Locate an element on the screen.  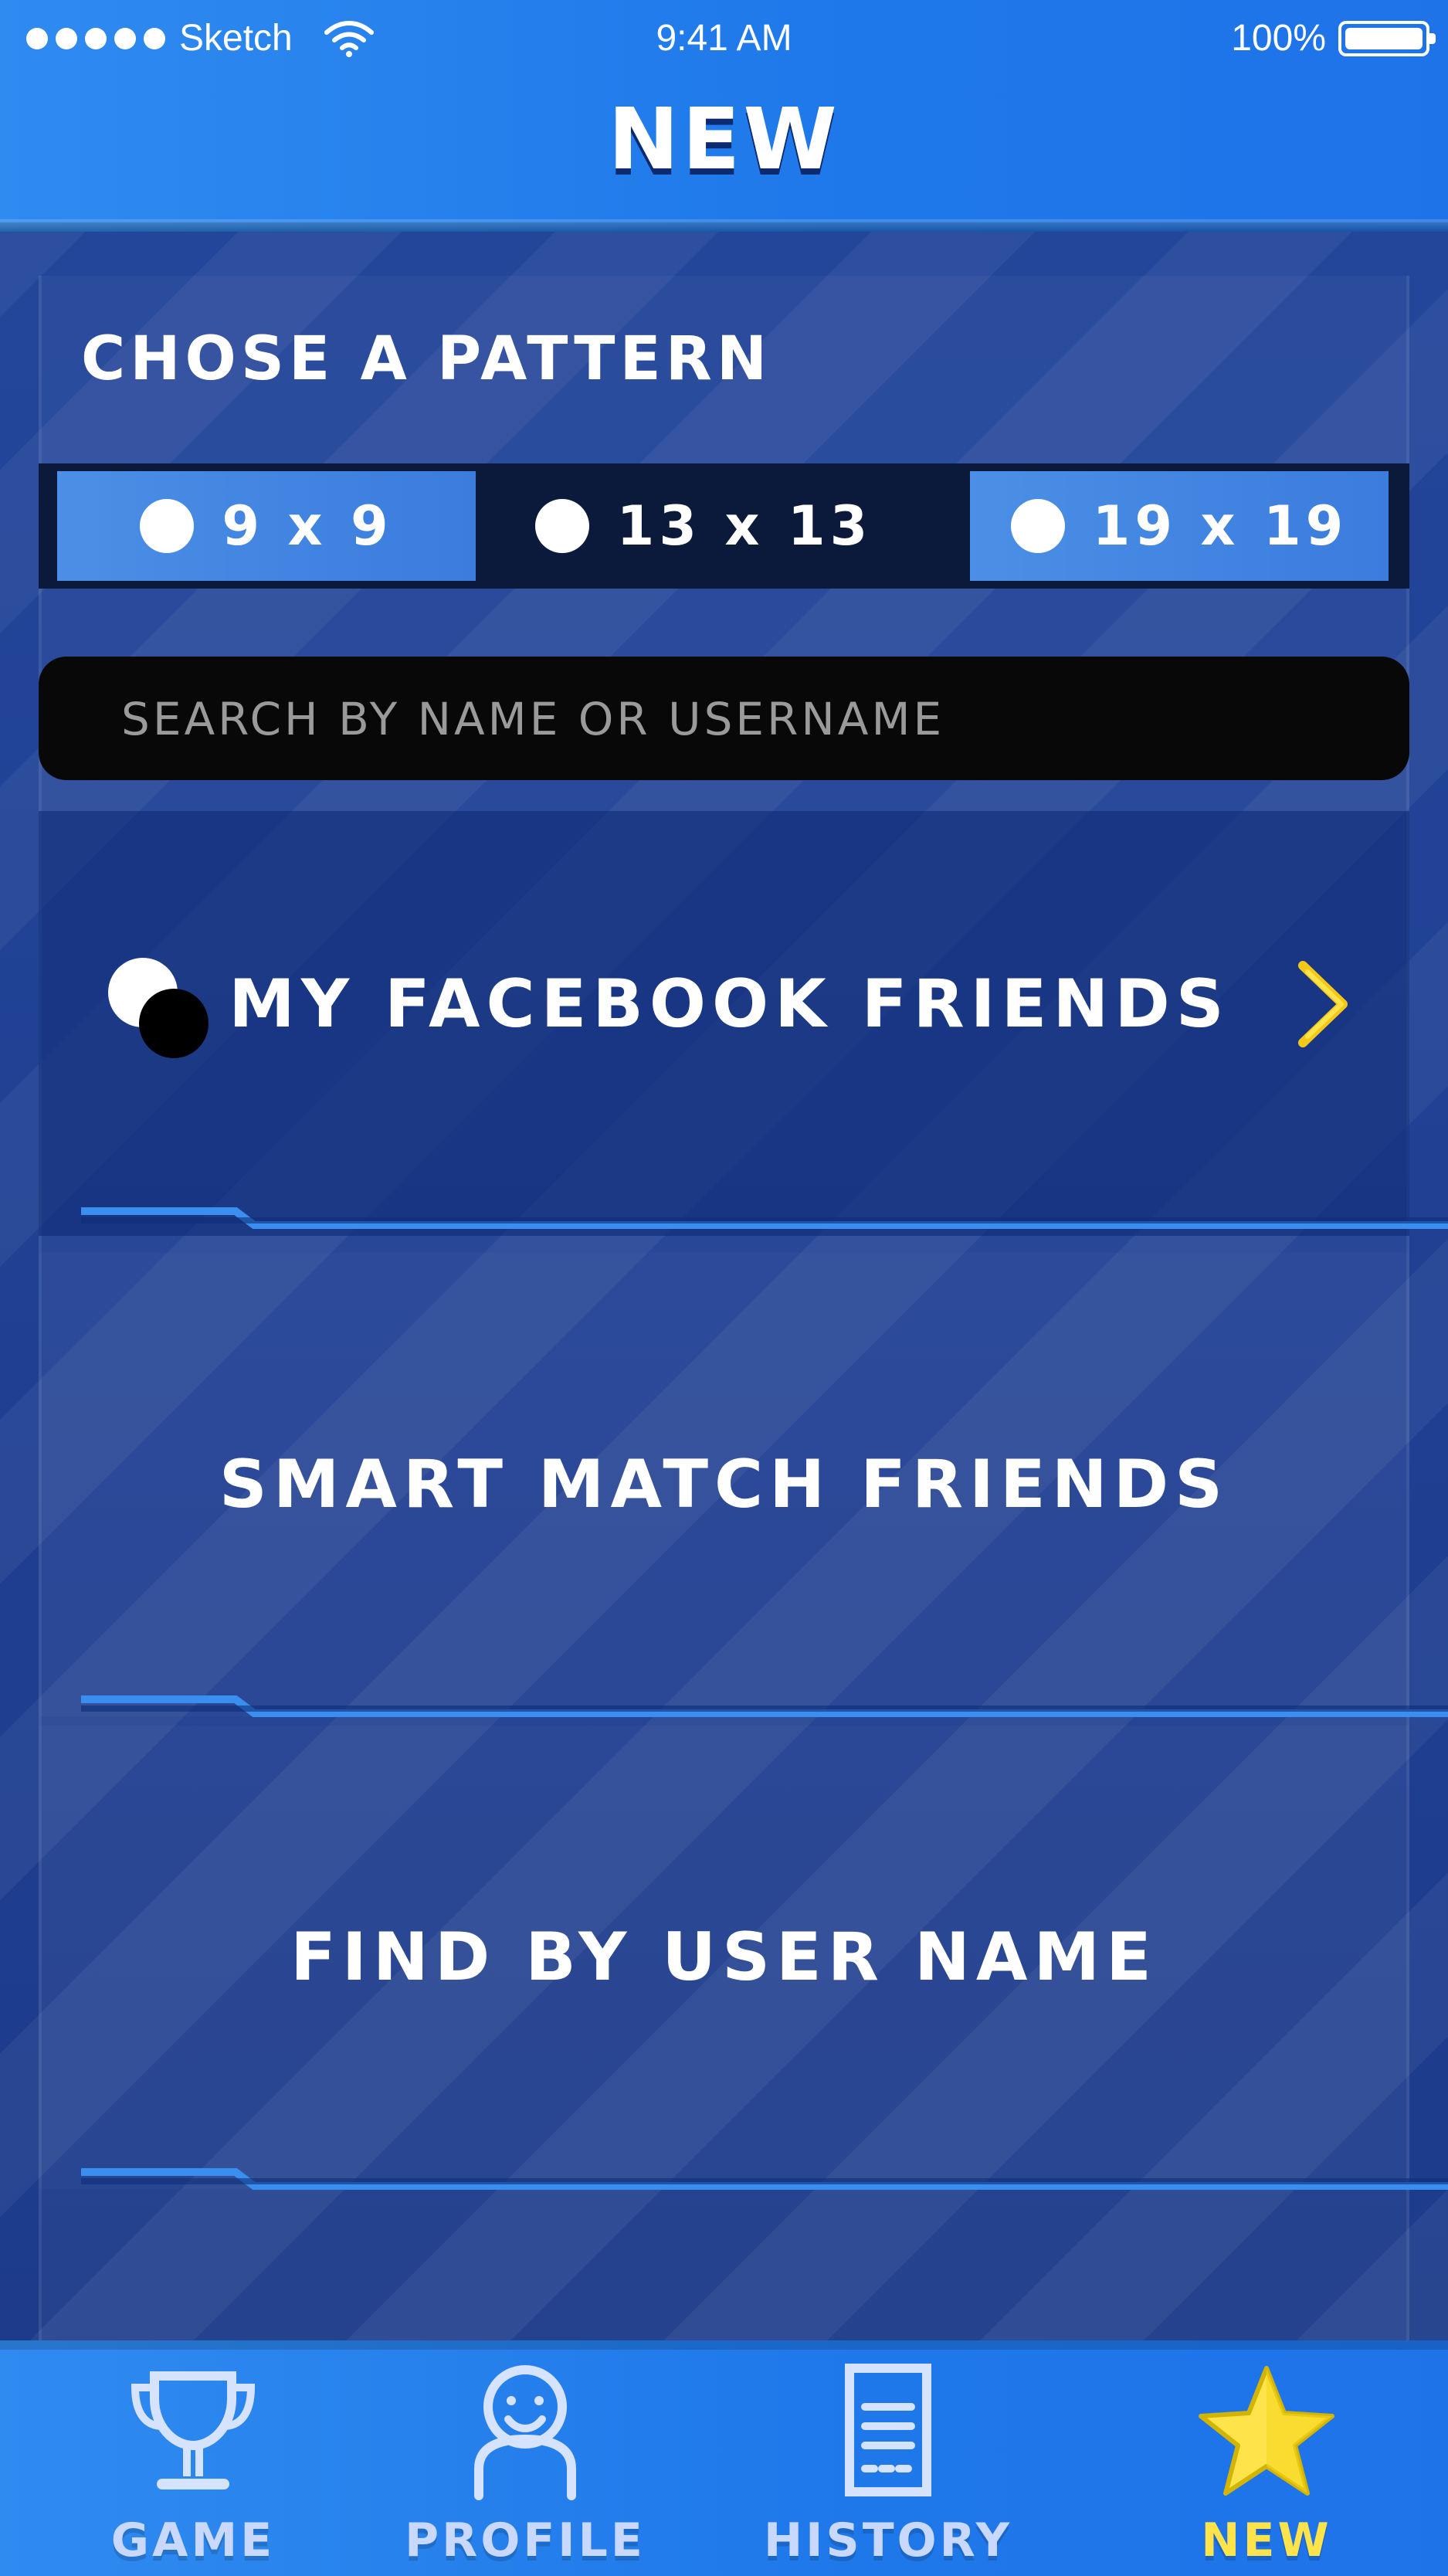
status-right: 100% is located at coordinates (1333, 38).